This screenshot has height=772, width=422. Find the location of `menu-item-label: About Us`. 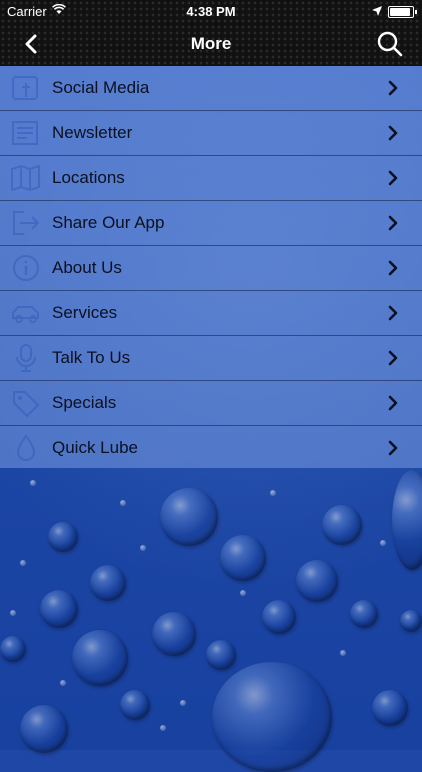

menu-item-label: About Us is located at coordinates (87, 267).